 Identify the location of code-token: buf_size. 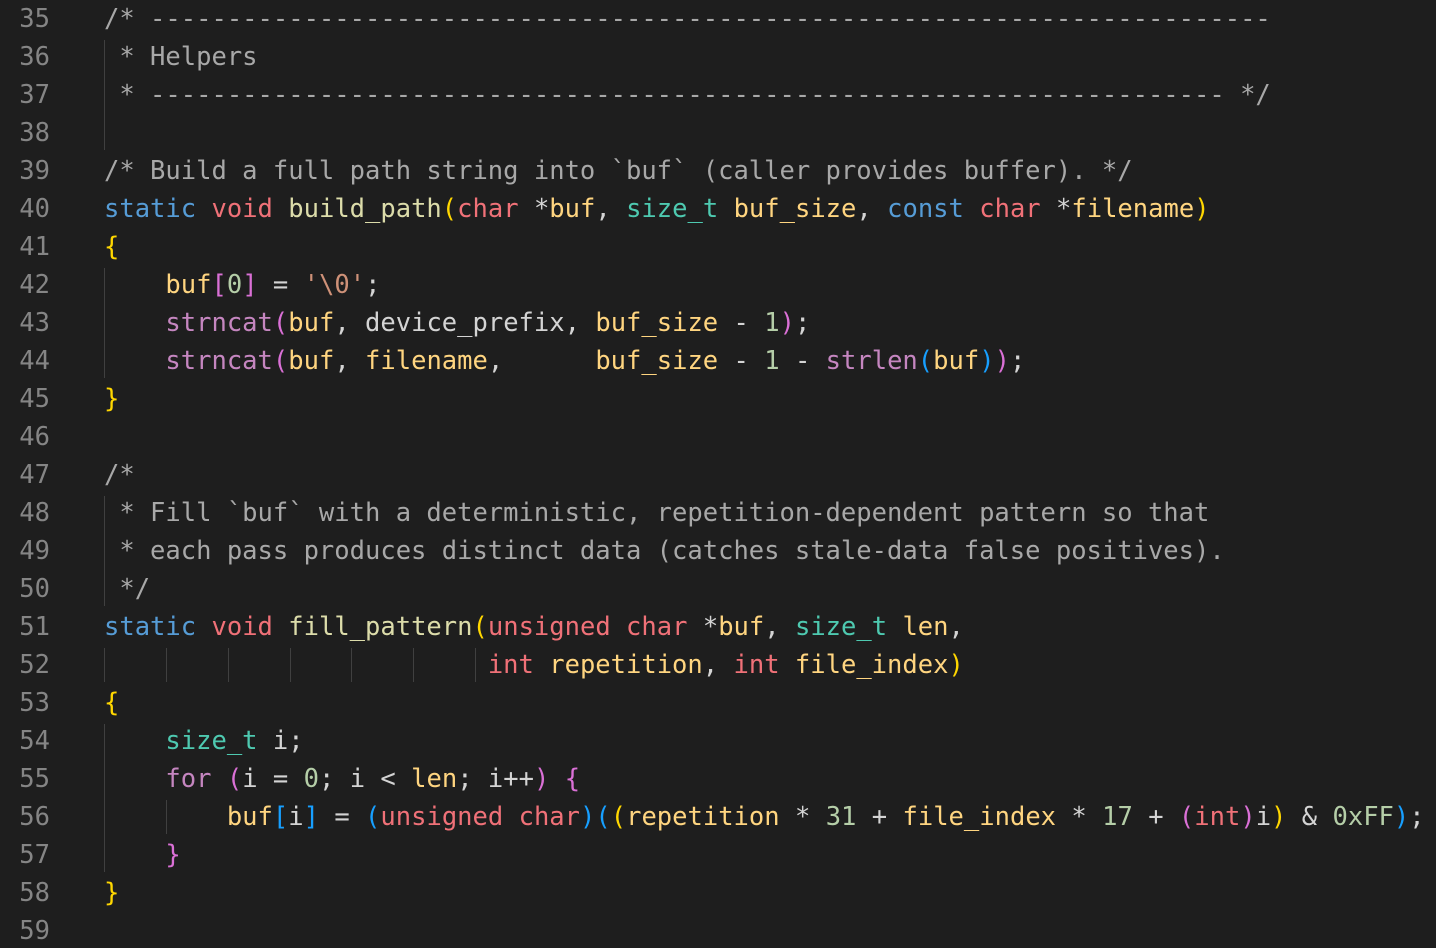
(795, 209).